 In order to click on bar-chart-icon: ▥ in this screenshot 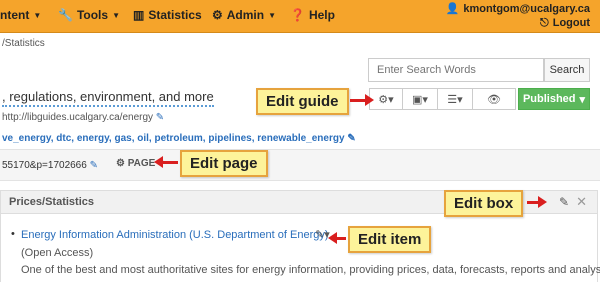, I will do `click(139, 15)`.